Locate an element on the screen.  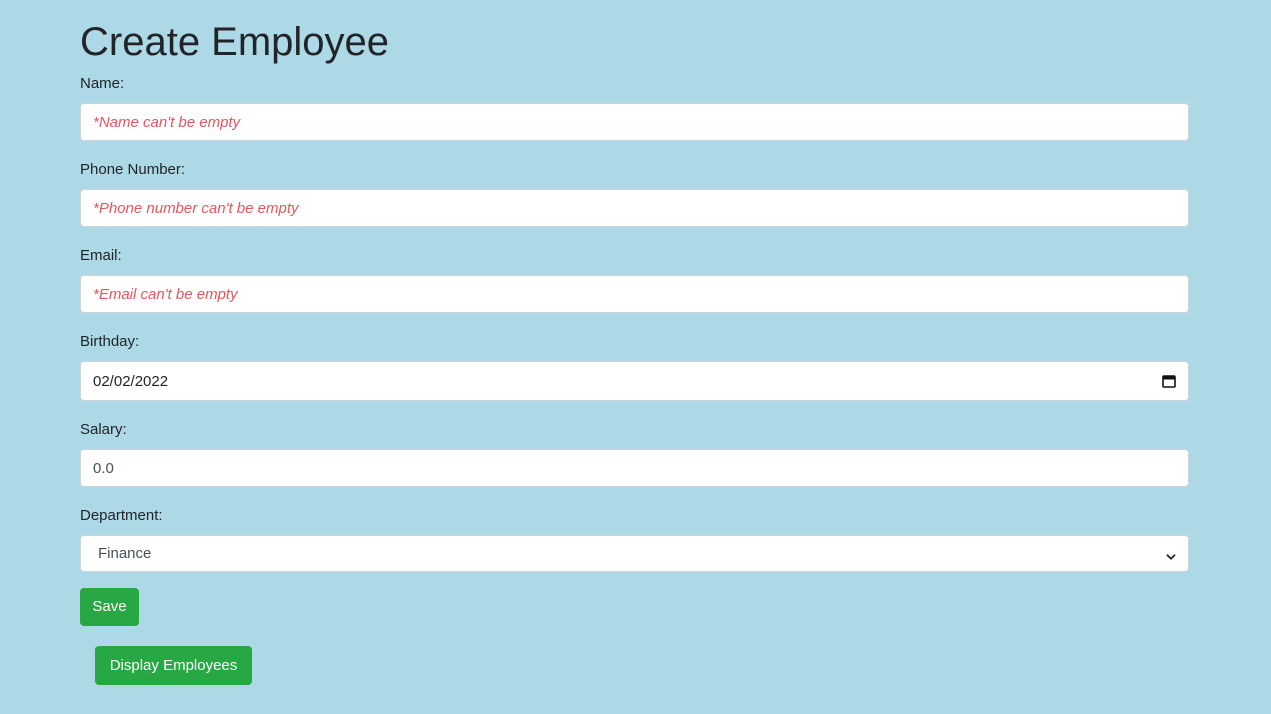
display-employees-button: Display Employees is located at coordinates (173, 665).